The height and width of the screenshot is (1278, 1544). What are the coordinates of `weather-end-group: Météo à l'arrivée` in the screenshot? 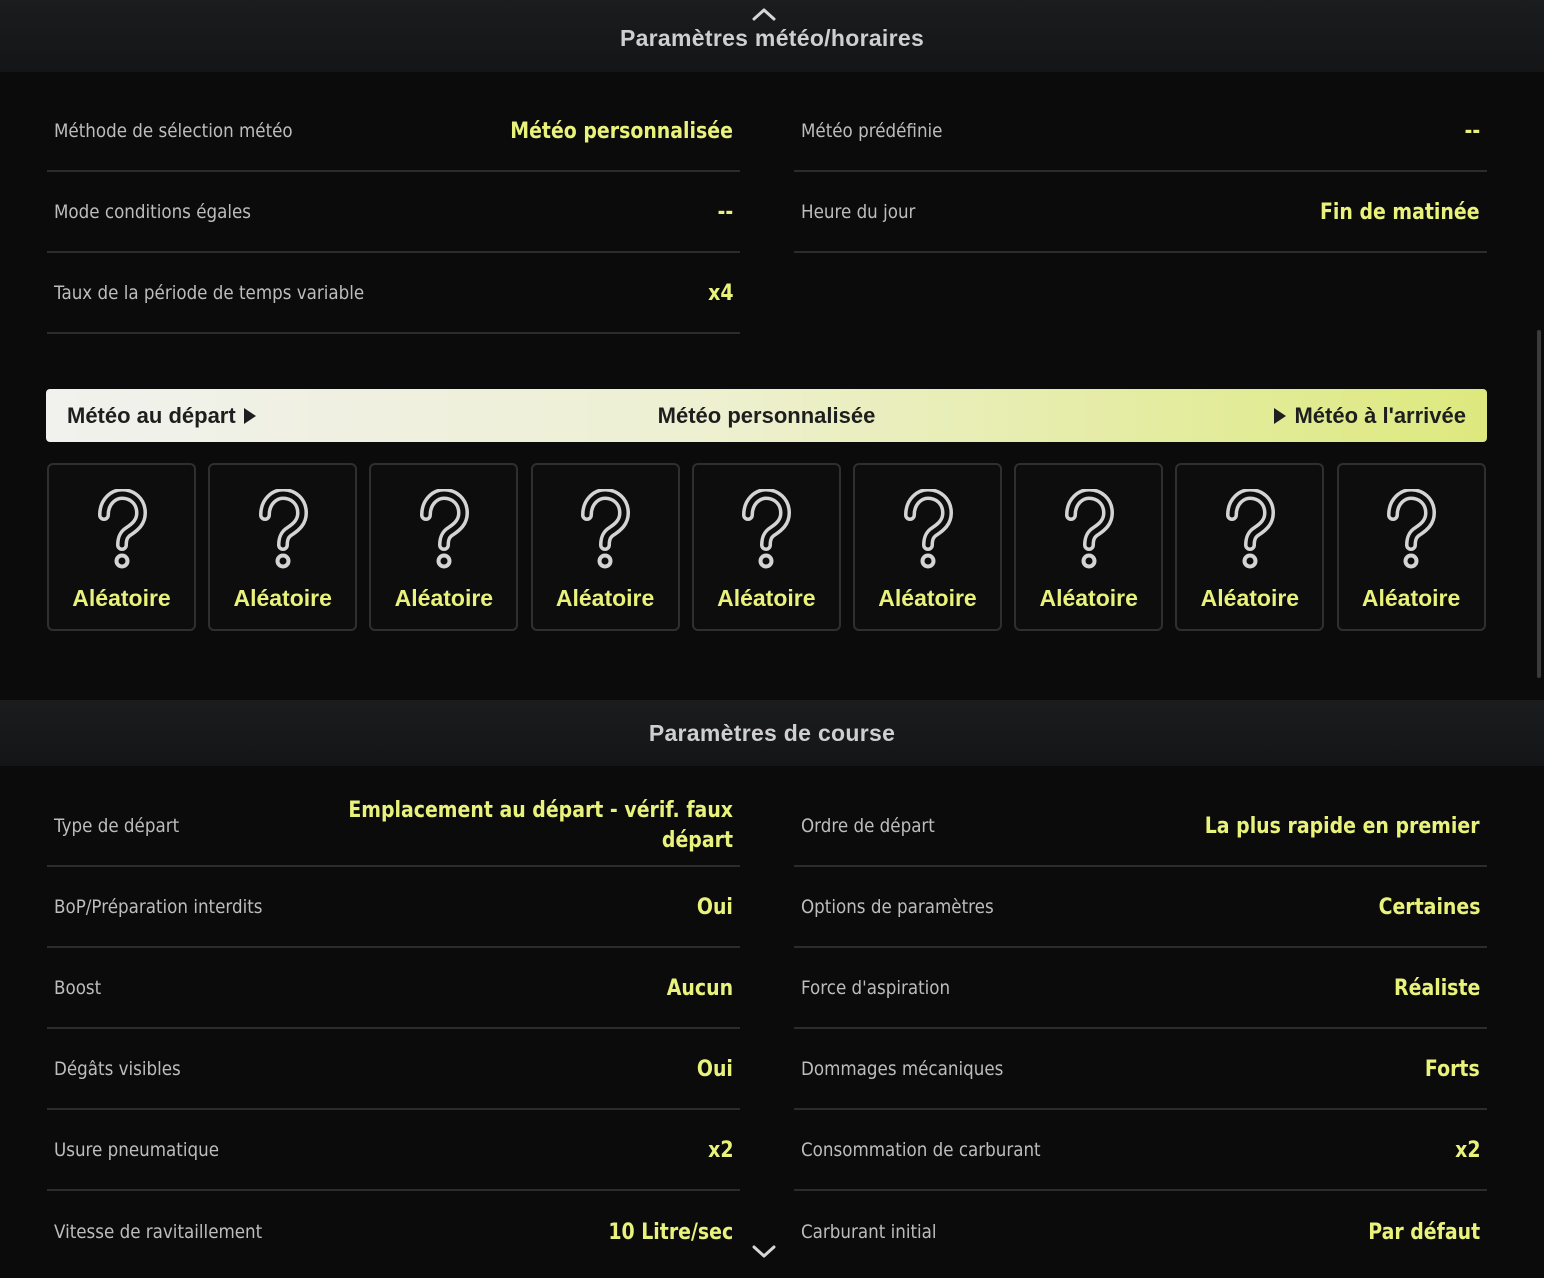 It's located at (1370, 416).